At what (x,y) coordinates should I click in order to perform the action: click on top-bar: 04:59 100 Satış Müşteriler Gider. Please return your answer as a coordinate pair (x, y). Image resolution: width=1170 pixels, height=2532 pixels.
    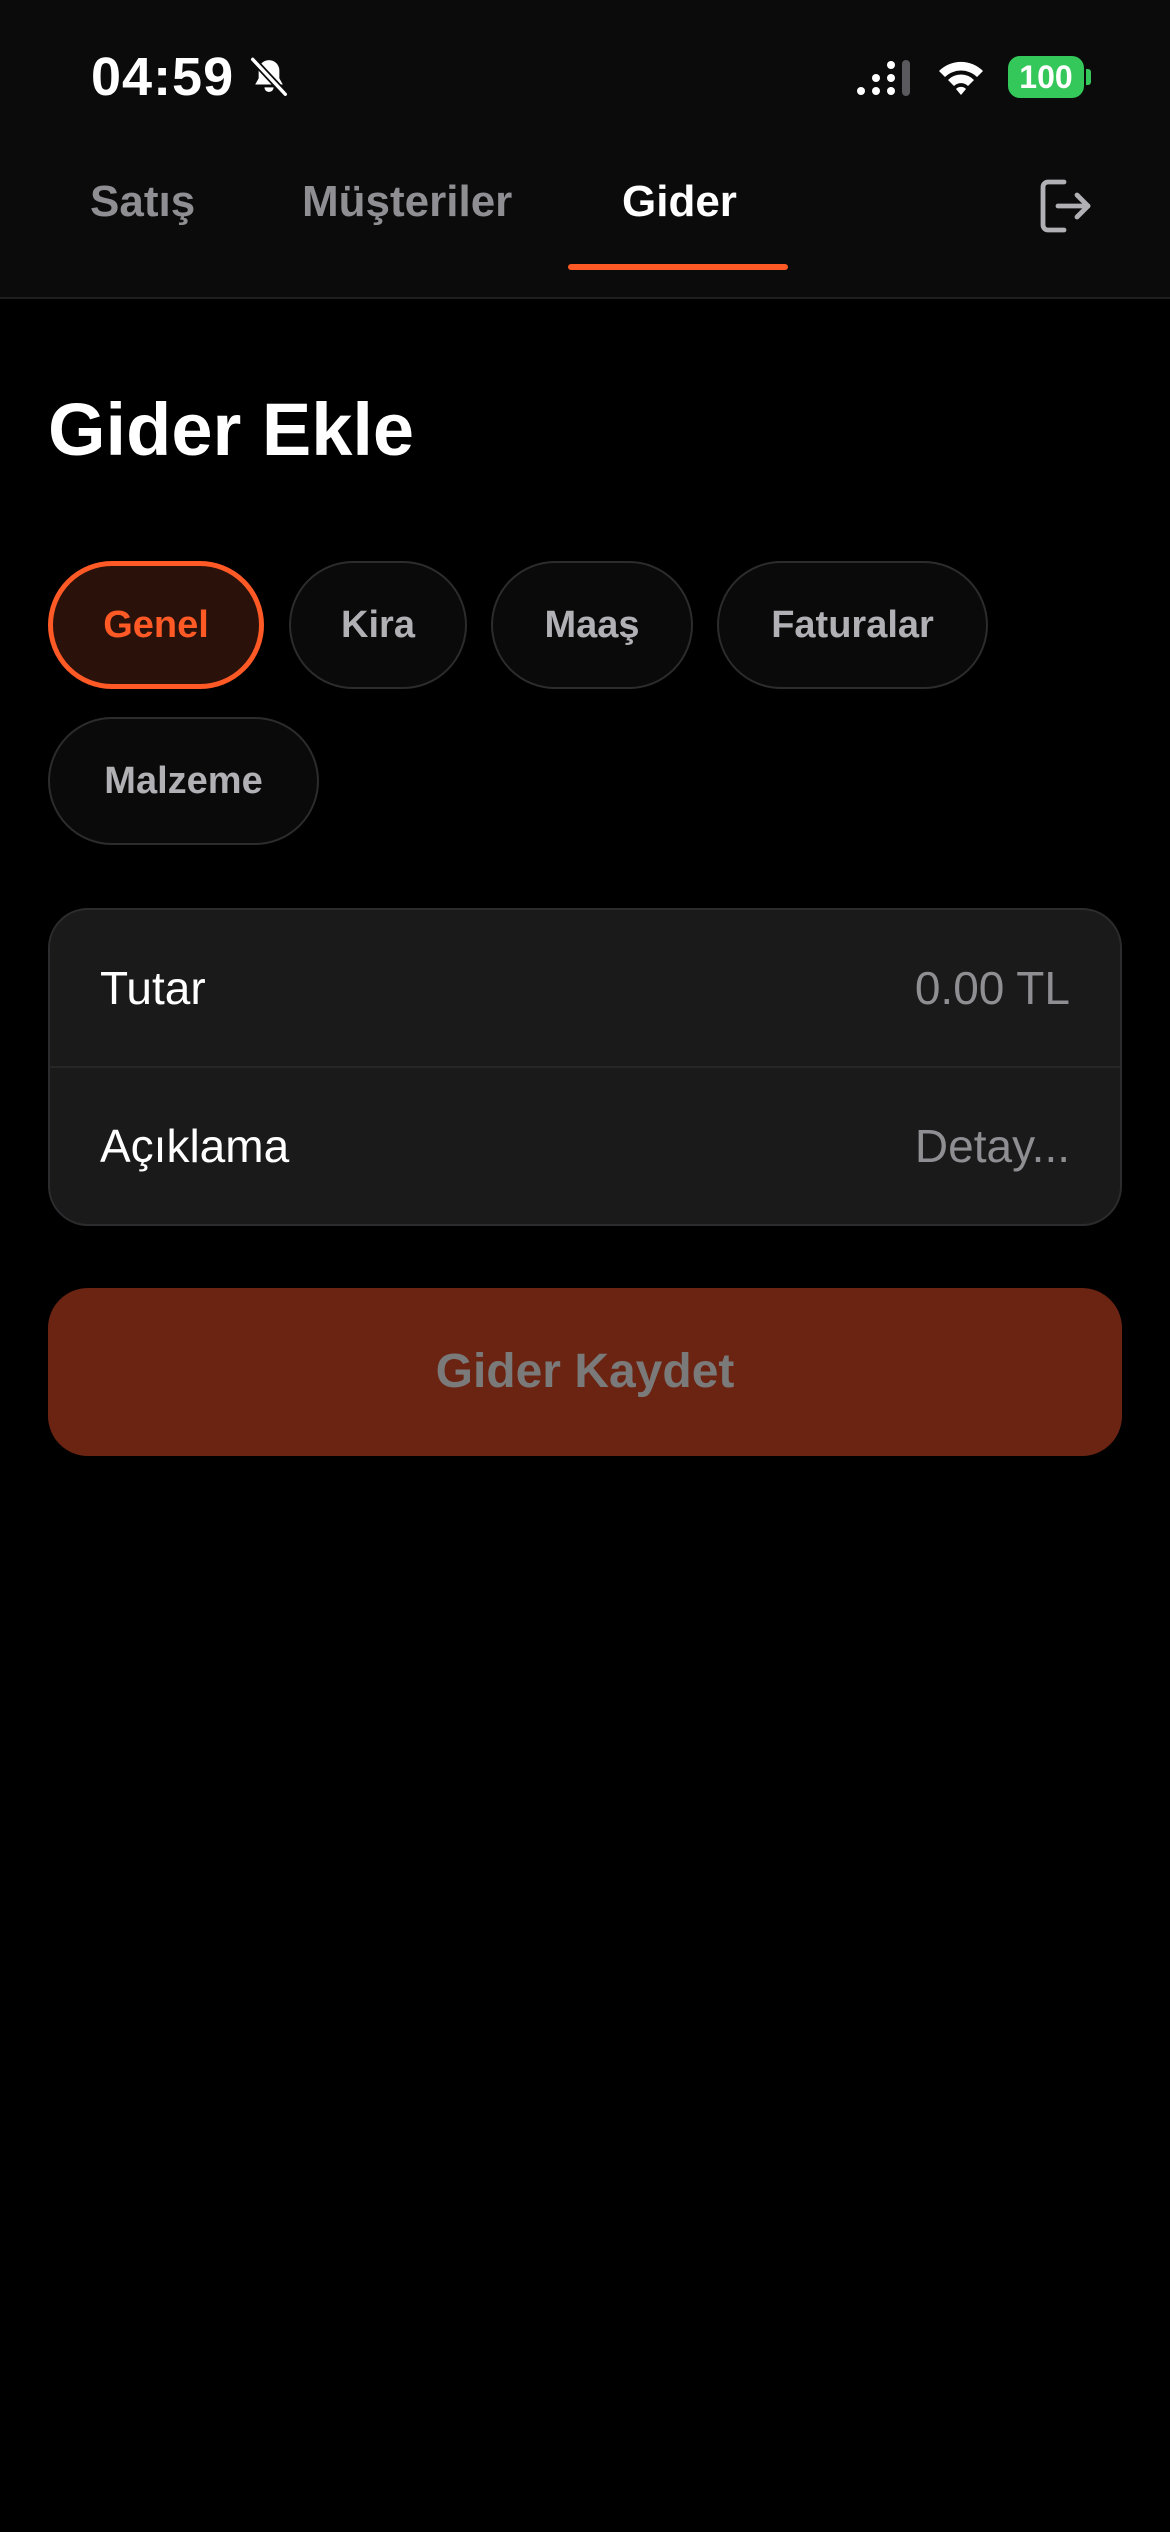
    Looking at the image, I should click on (585, 149).